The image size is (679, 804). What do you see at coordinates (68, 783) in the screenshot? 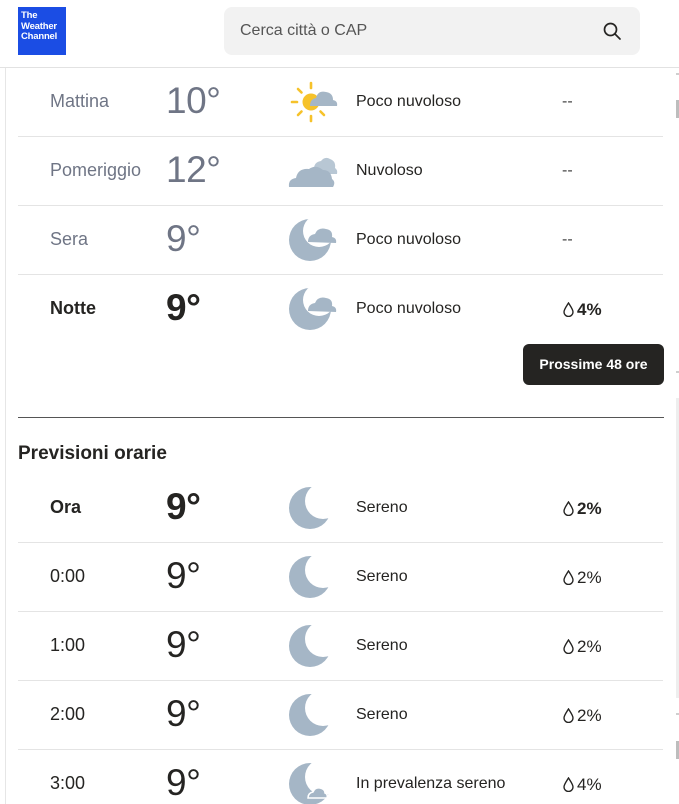
I see `hour-label: 3:00` at bounding box center [68, 783].